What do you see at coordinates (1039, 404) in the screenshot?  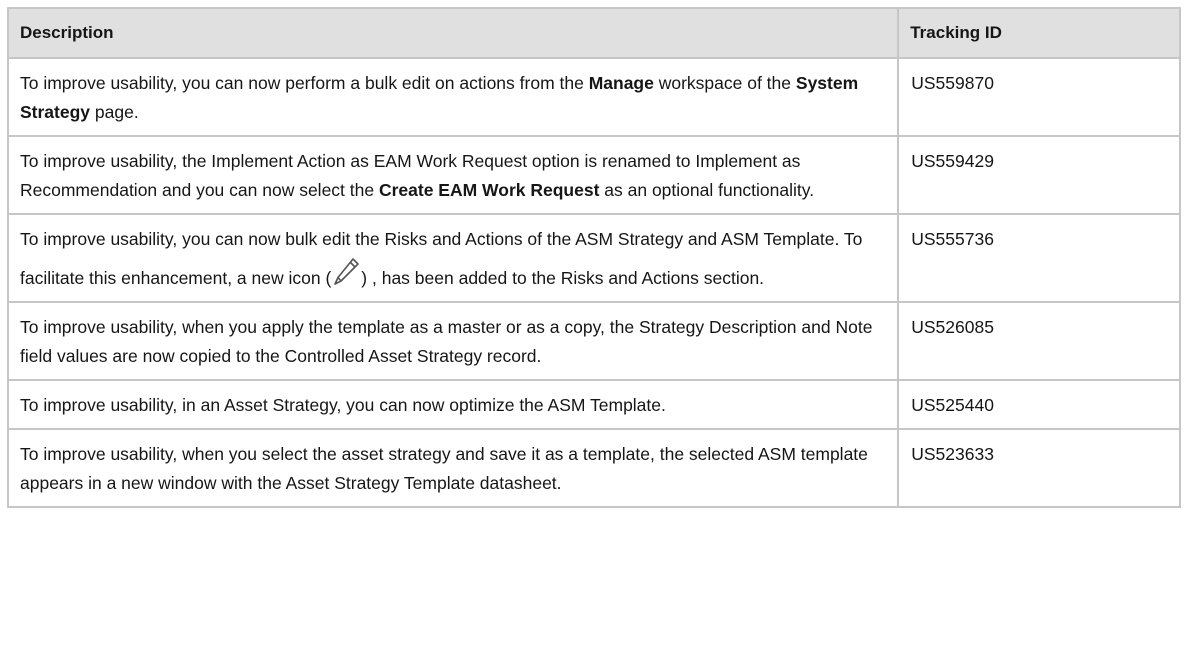 I see `tracking-id-cell: US525440` at bounding box center [1039, 404].